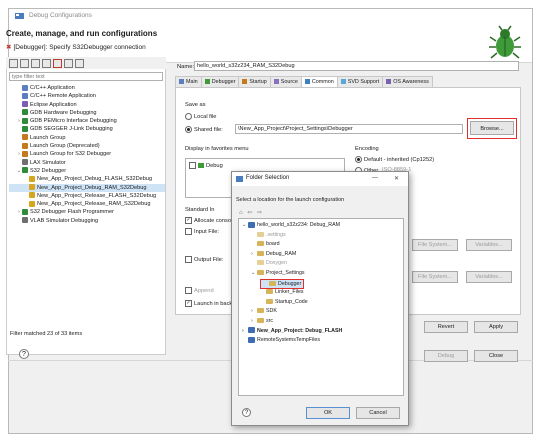 This screenshot has height=442, width=541. Describe the element at coordinates (319, 81) in the screenshot. I see `tab-common: Common` at that location.